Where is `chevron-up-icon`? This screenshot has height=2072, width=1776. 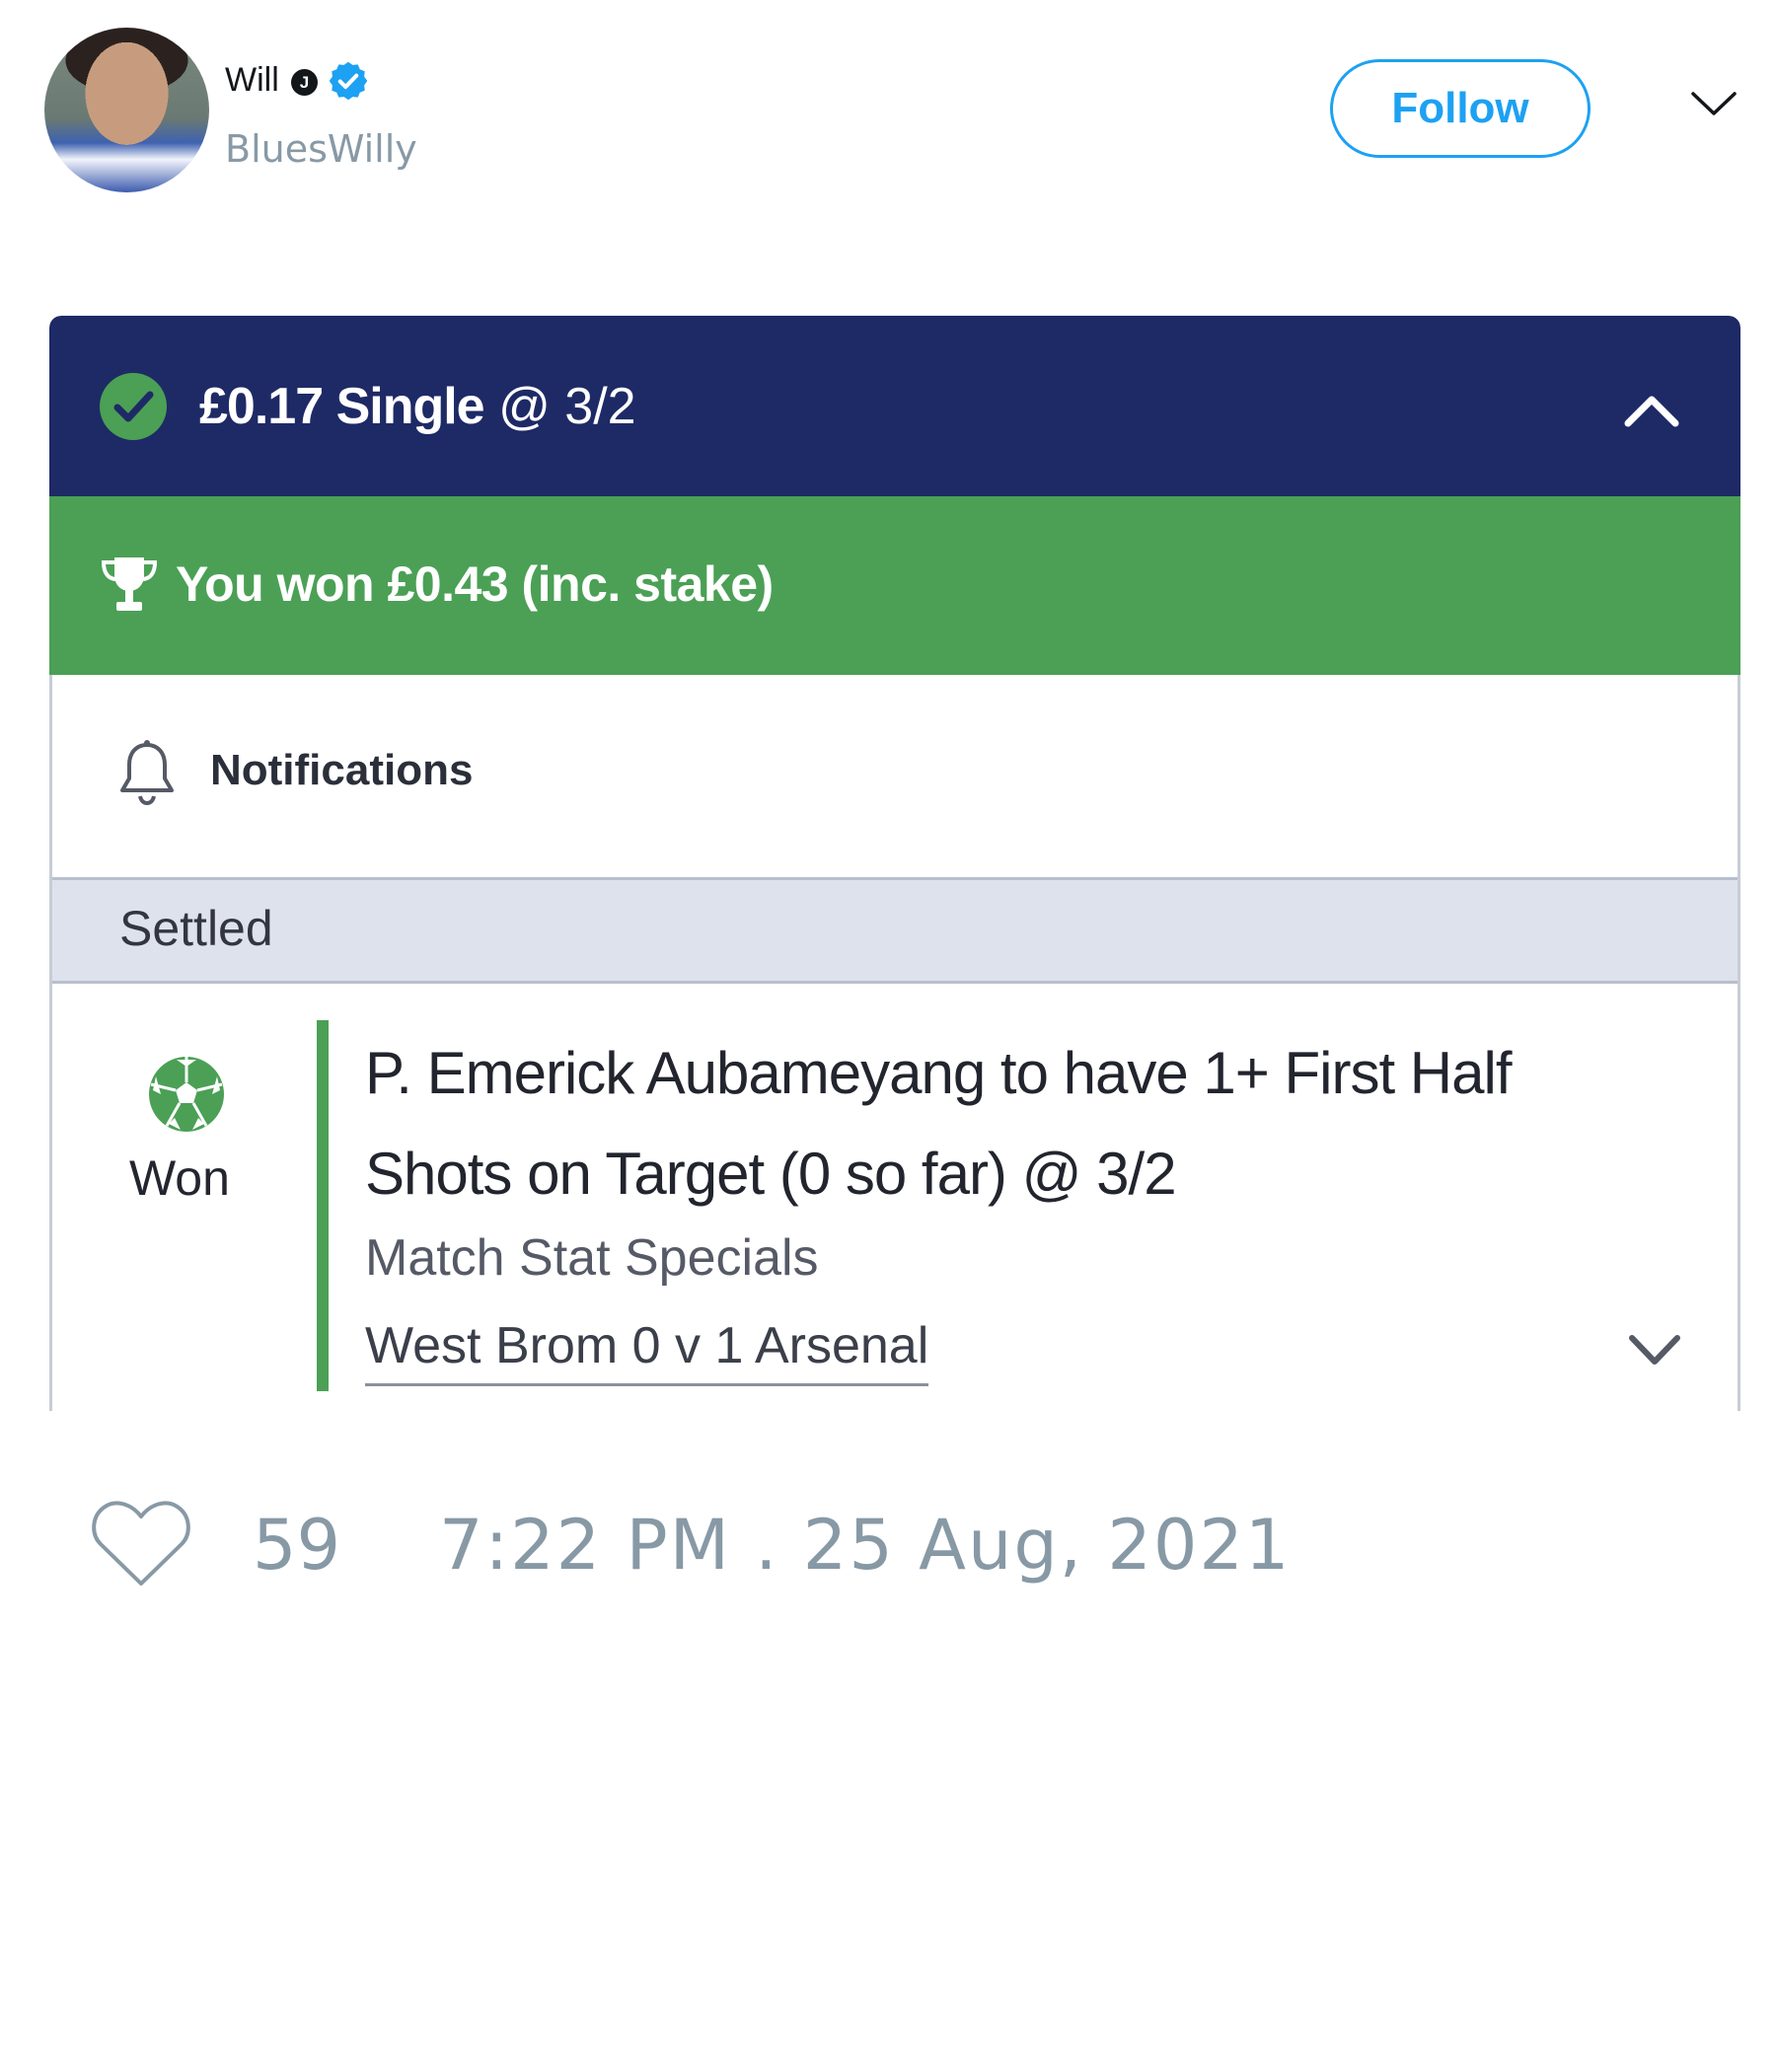
chevron-up-icon is located at coordinates (1652, 410).